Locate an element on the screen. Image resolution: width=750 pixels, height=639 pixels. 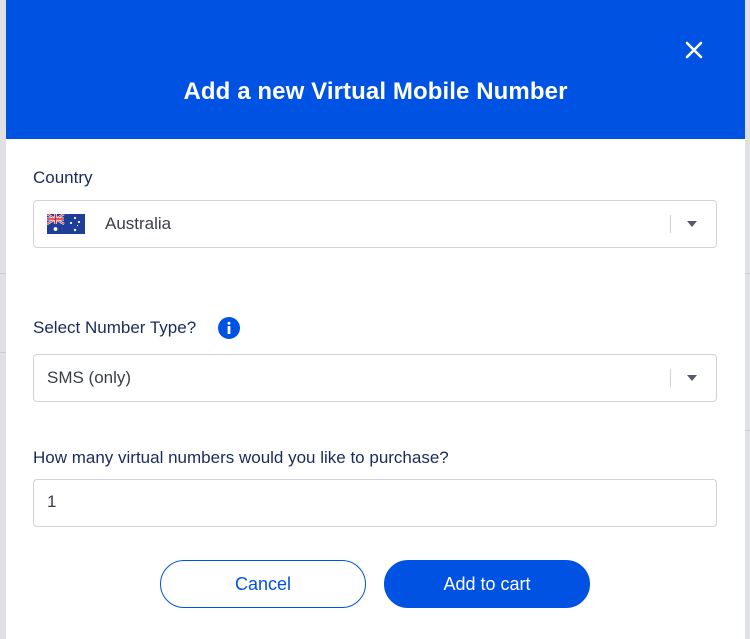
close-icon is located at coordinates (694, 50).